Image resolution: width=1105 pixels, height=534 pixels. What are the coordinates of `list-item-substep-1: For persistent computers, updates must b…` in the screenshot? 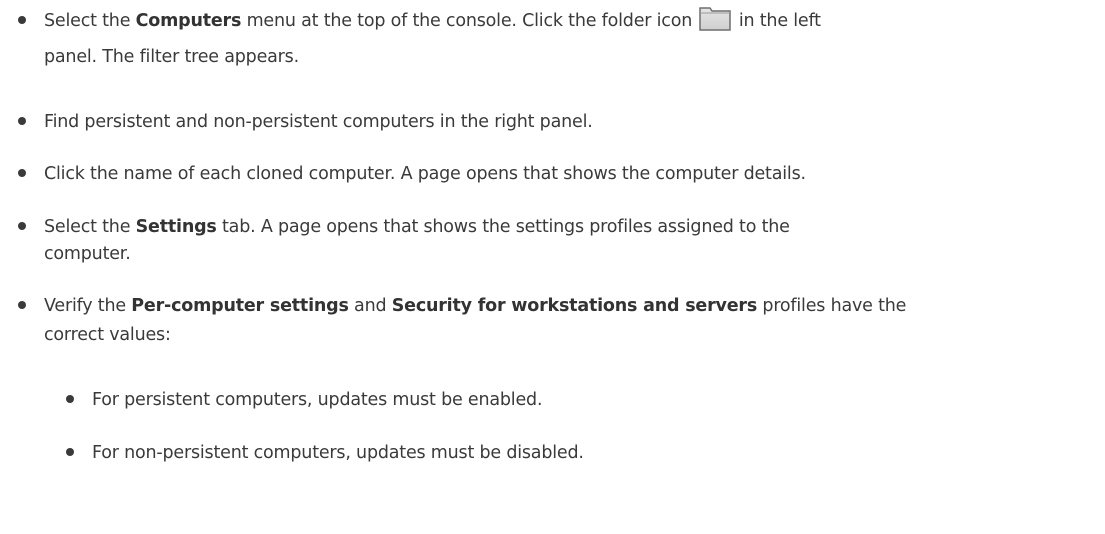 It's located at (569, 400).